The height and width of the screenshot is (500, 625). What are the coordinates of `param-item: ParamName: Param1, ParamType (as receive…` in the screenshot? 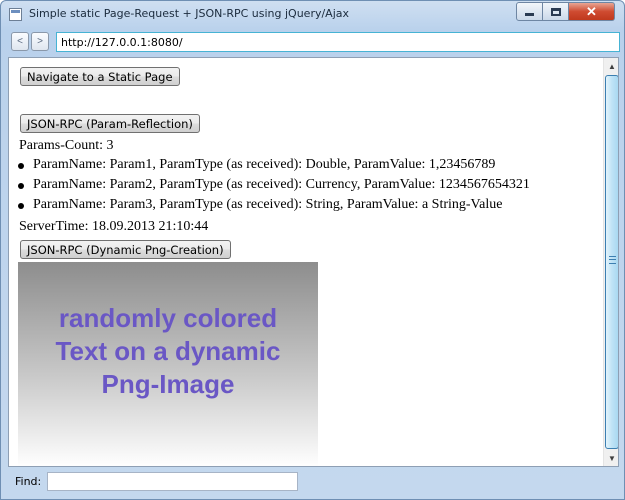 It's located at (271, 166).